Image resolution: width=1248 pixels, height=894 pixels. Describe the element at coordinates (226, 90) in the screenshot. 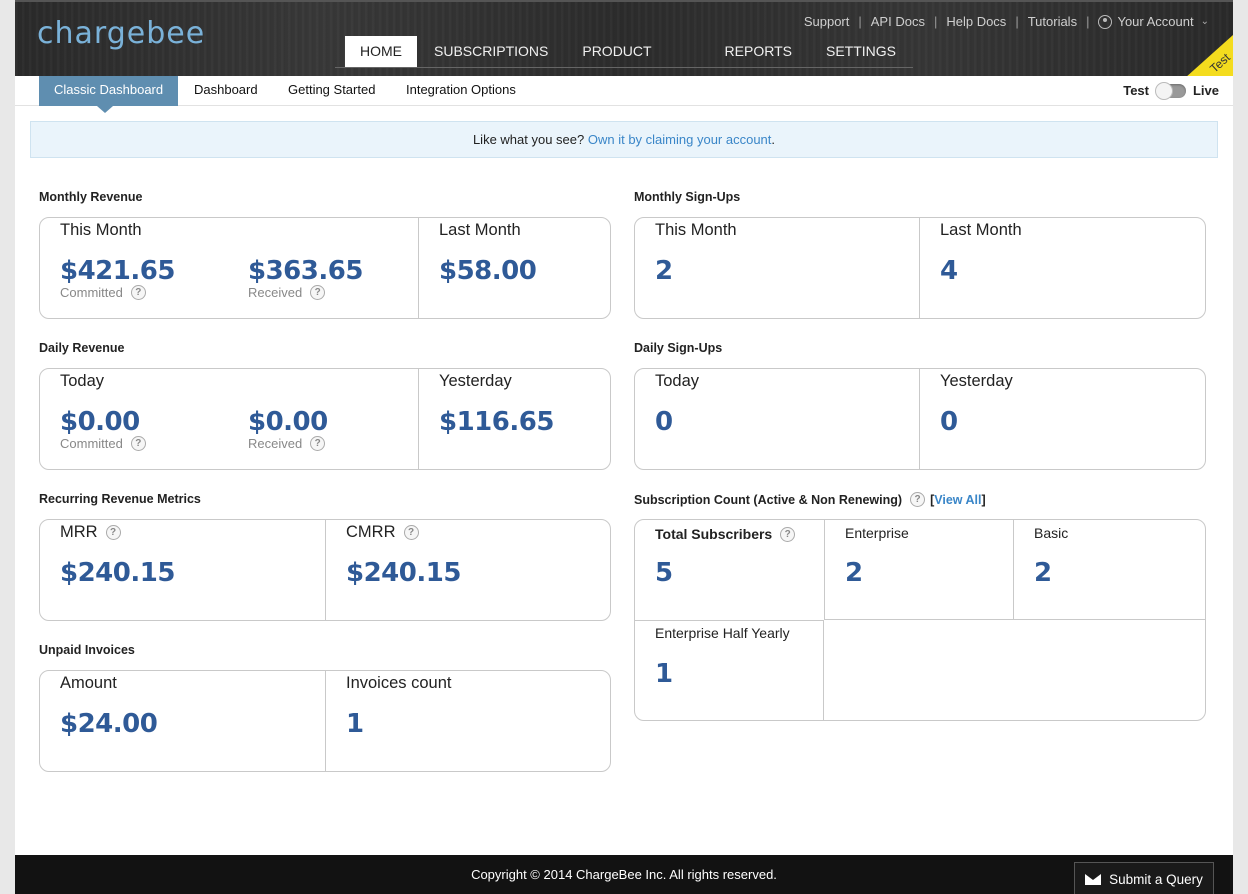

I see `tab-dashboard: Dashboard` at that location.